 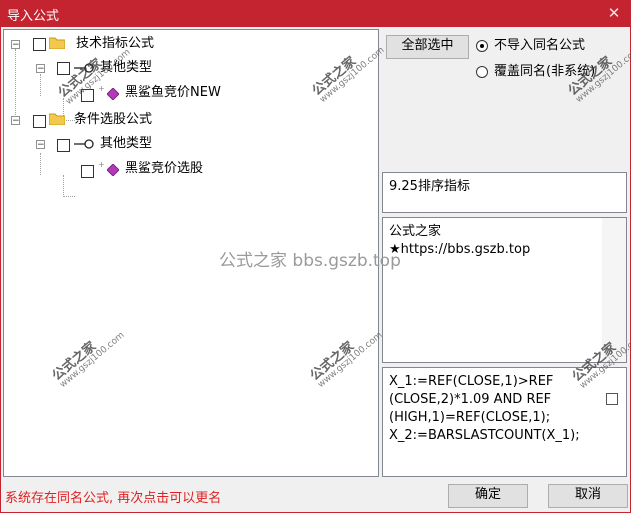 What do you see at coordinates (482, 46) in the screenshot?
I see `radio-selected-icon` at bounding box center [482, 46].